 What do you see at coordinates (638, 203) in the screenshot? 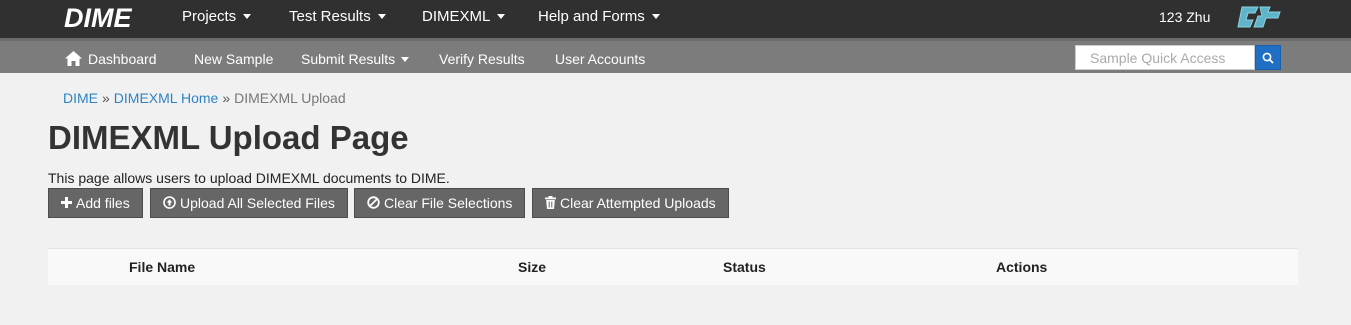
I see `clear-attempted-uploads-label: Clear Attempted Uploads` at bounding box center [638, 203].